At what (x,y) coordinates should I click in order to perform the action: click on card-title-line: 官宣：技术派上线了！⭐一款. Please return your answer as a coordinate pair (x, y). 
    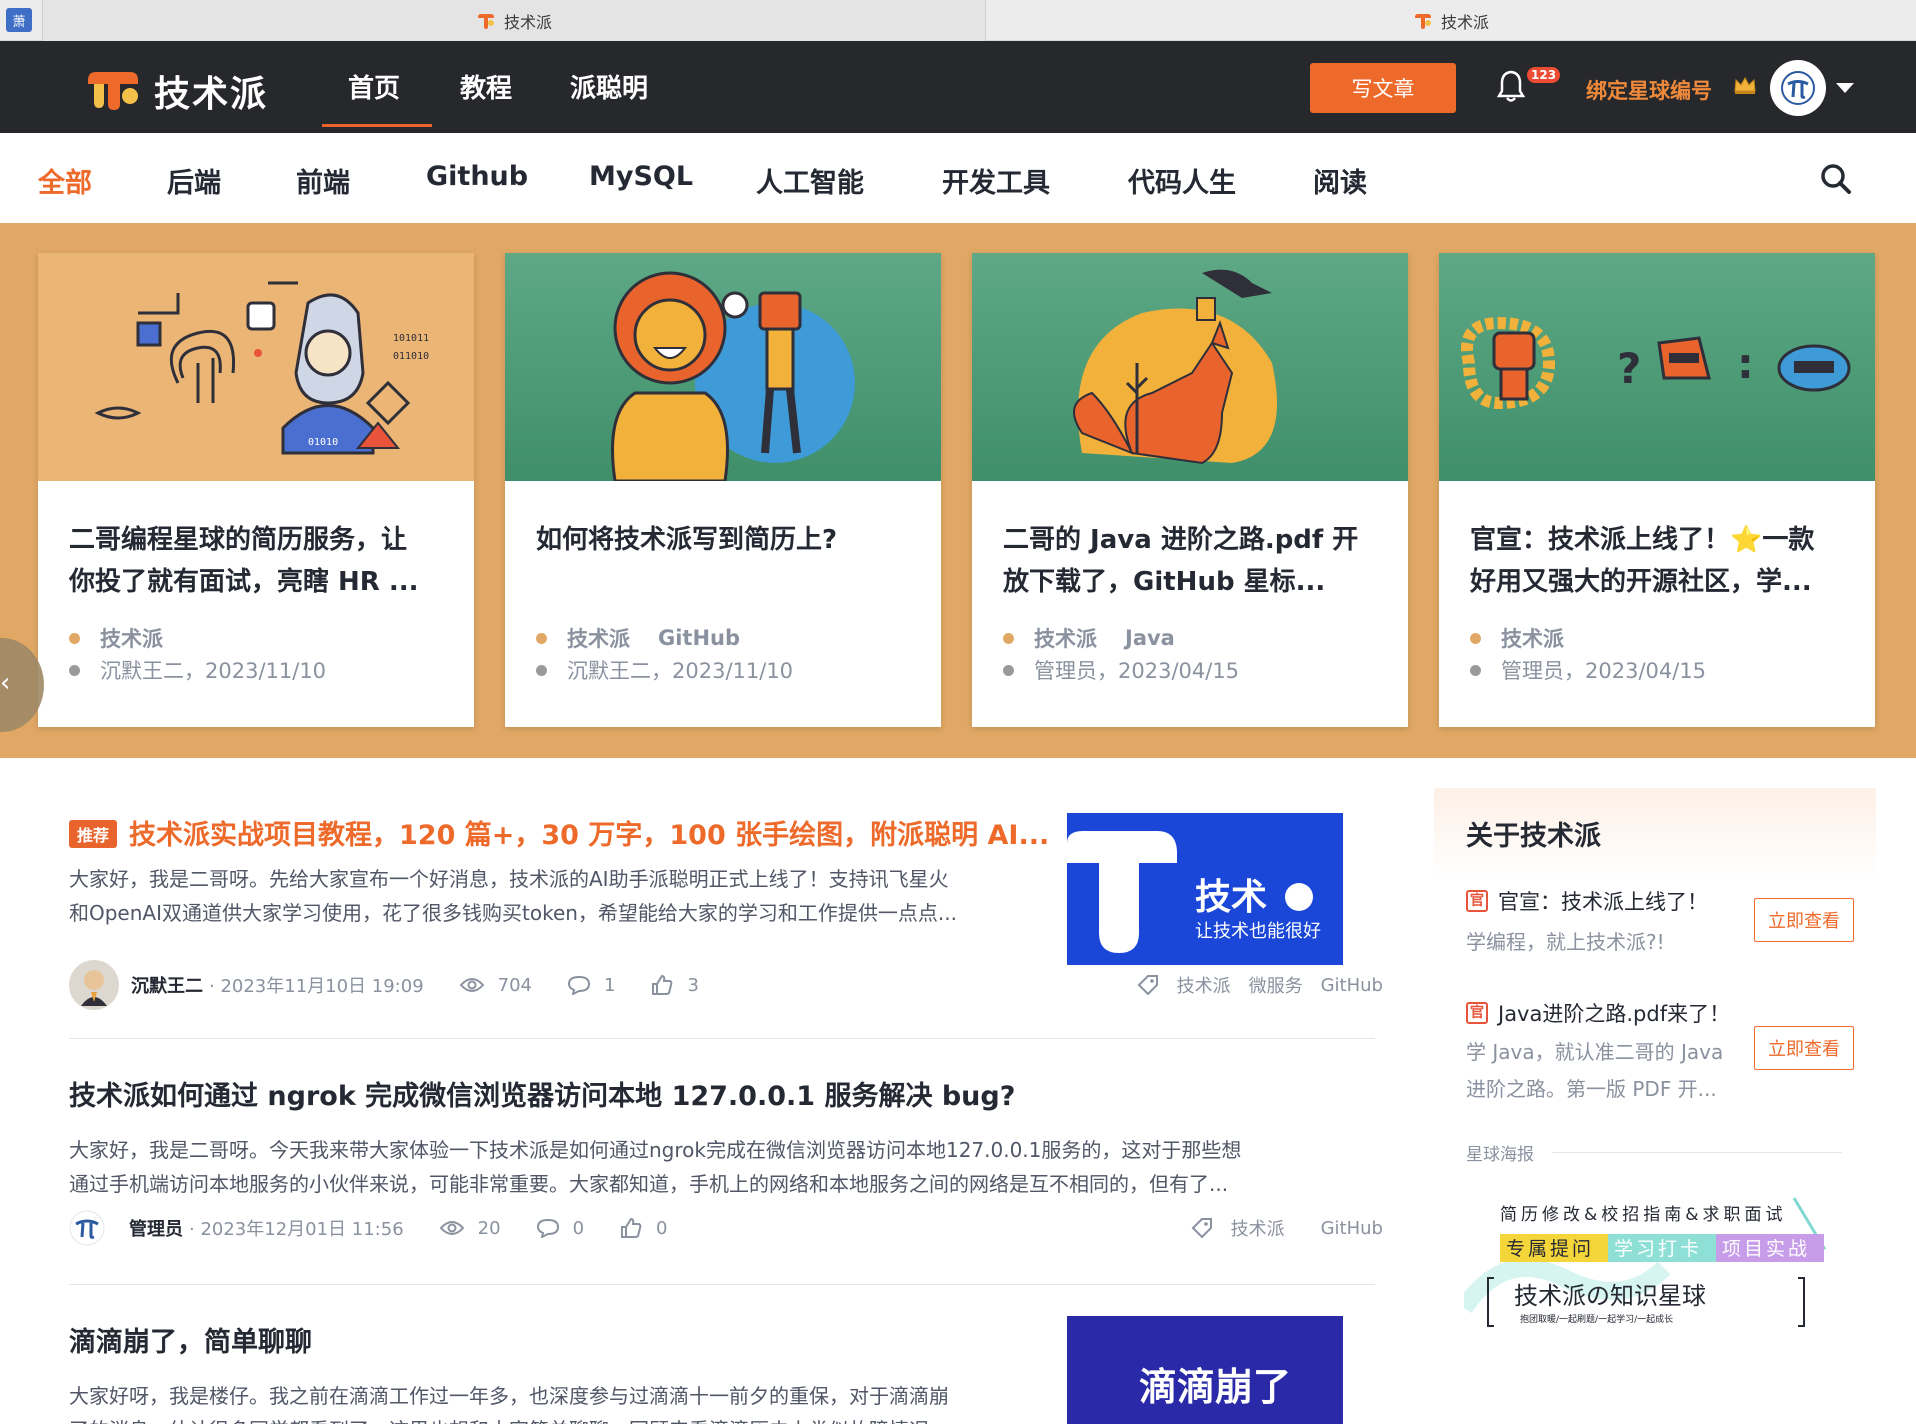
    Looking at the image, I should click on (1642, 540).